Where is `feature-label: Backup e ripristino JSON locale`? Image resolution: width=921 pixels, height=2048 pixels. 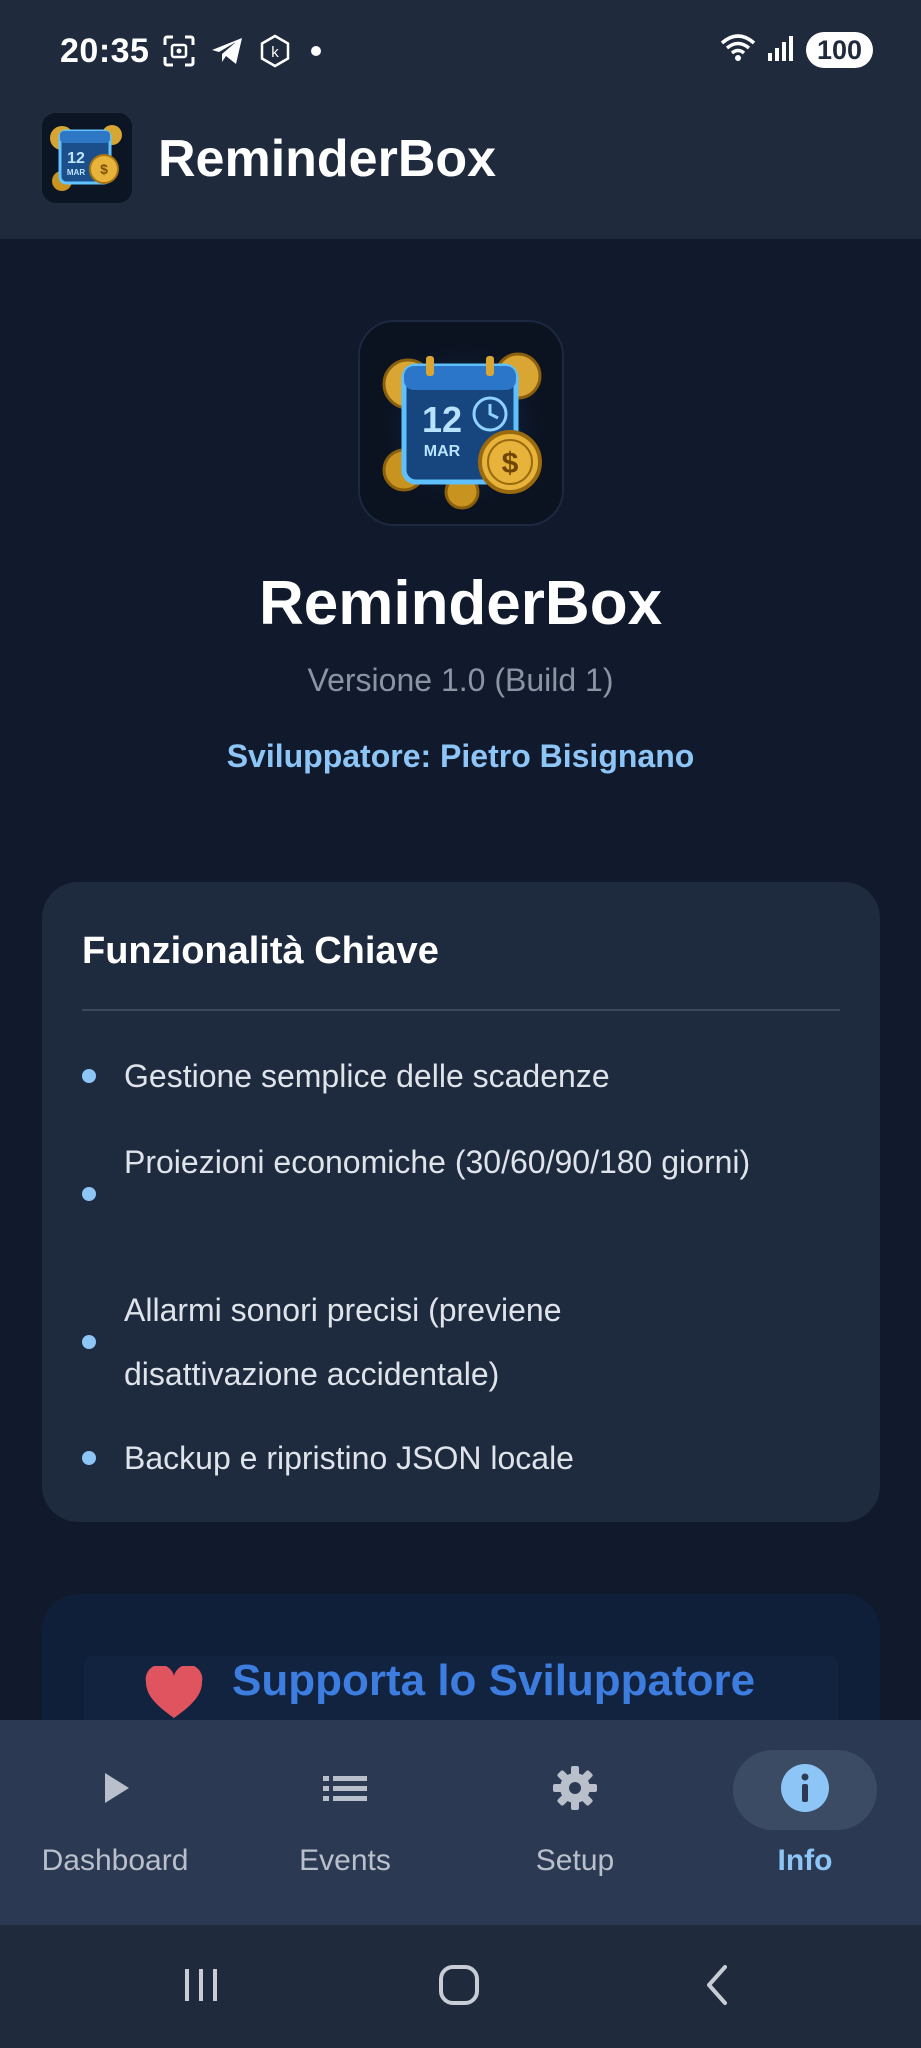 feature-label: Backup e ripristino JSON locale is located at coordinates (349, 1458).